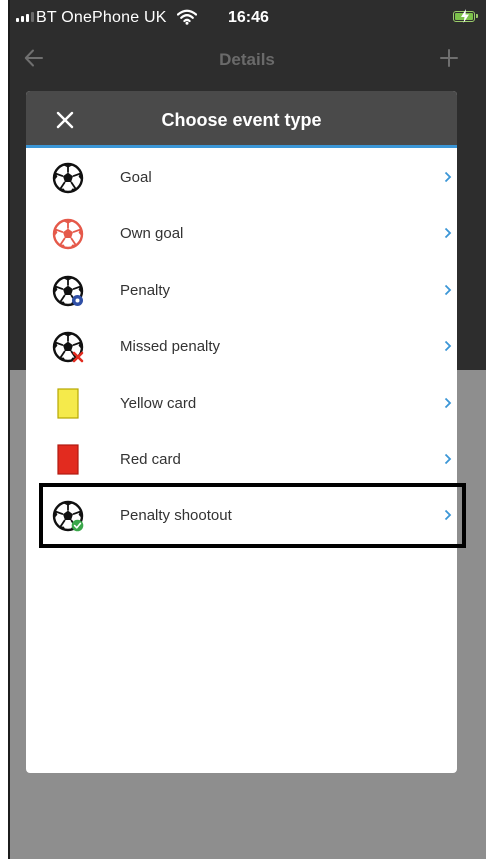 The height and width of the screenshot is (859, 486). Describe the element at coordinates (68, 178) in the screenshot. I see `football-icon` at that location.